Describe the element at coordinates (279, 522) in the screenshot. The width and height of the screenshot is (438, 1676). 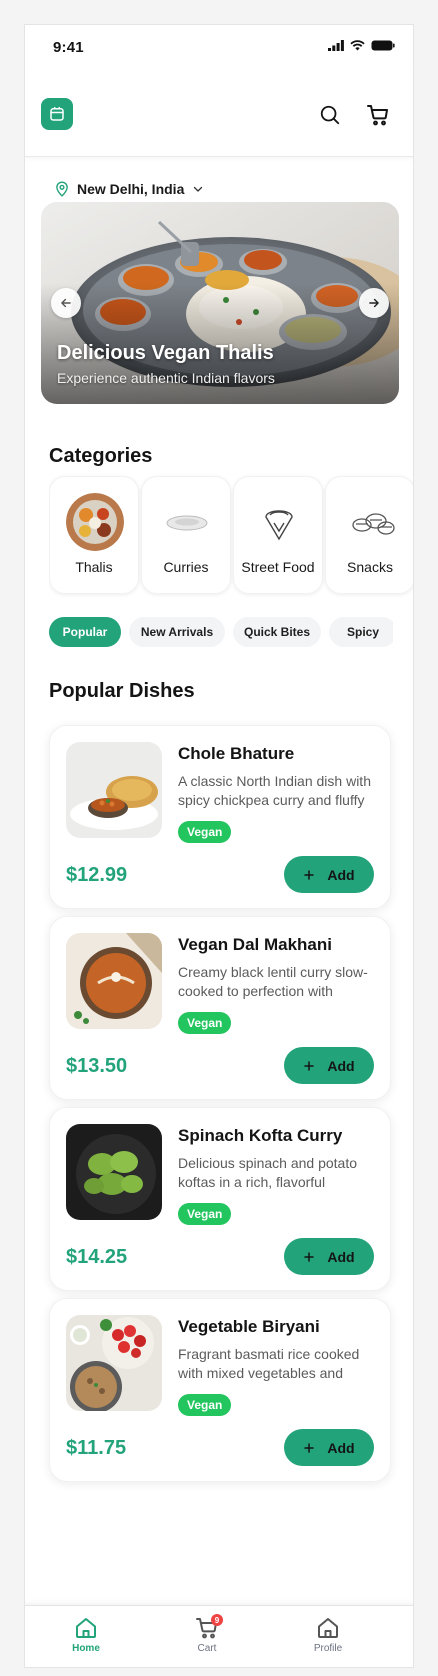
I see `samosa-icon` at that location.